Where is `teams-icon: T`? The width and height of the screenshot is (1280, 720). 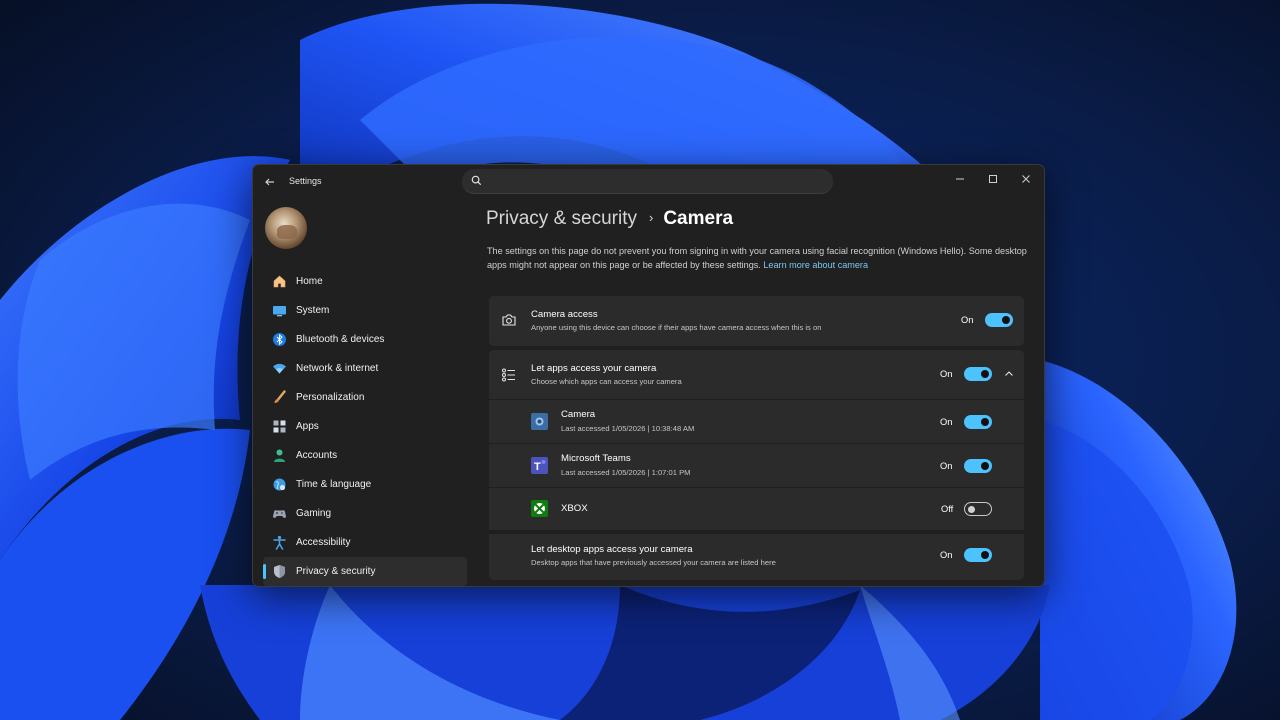
teams-icon: T is located at coordinates (539, 465).